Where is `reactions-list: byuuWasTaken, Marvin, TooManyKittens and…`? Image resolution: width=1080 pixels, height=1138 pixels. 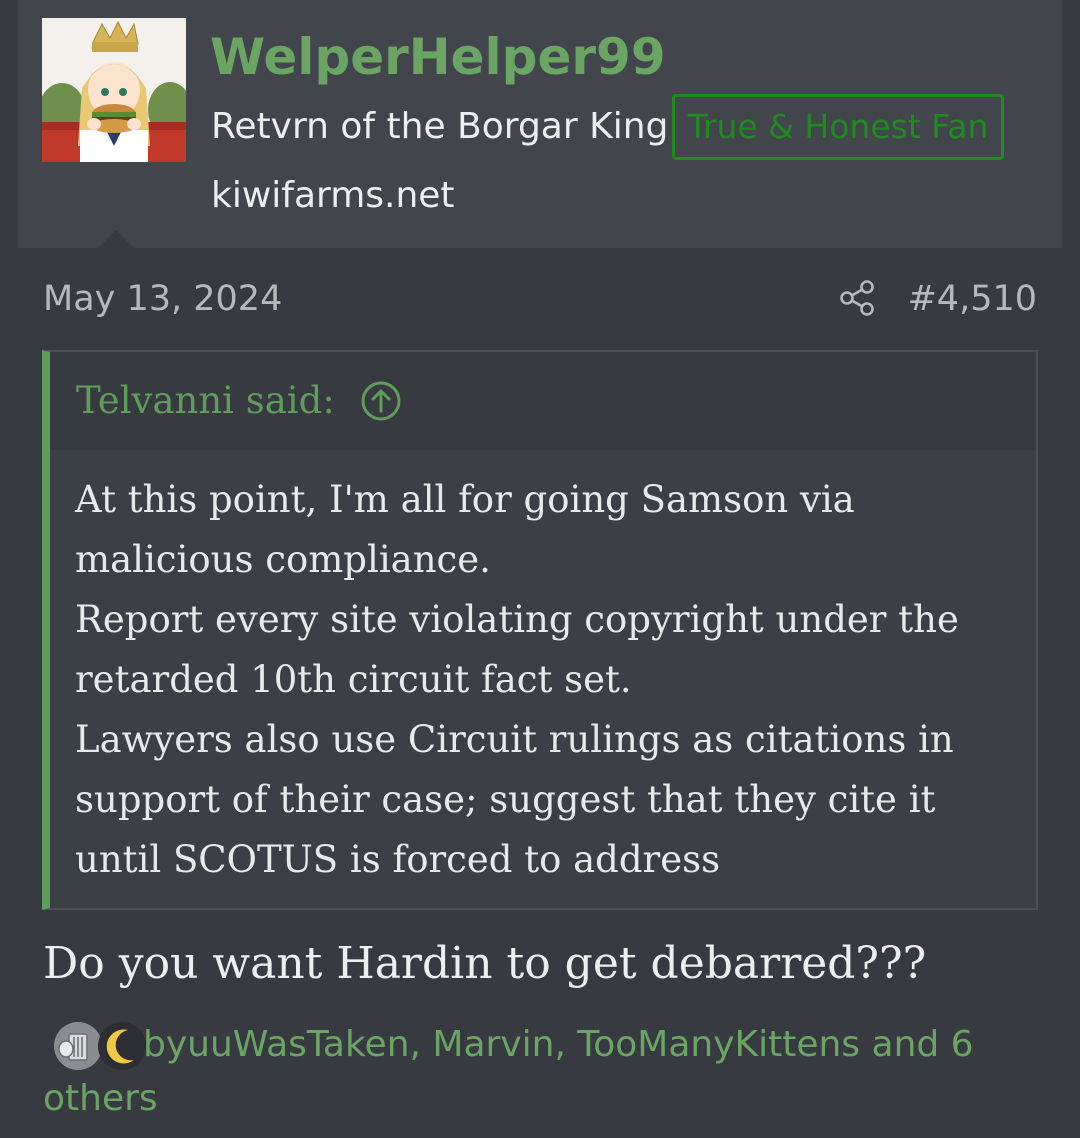
reactions-list: byuuWasTaken, Marvin, TooManyKittens and… is located at coordinates (543, 1072).